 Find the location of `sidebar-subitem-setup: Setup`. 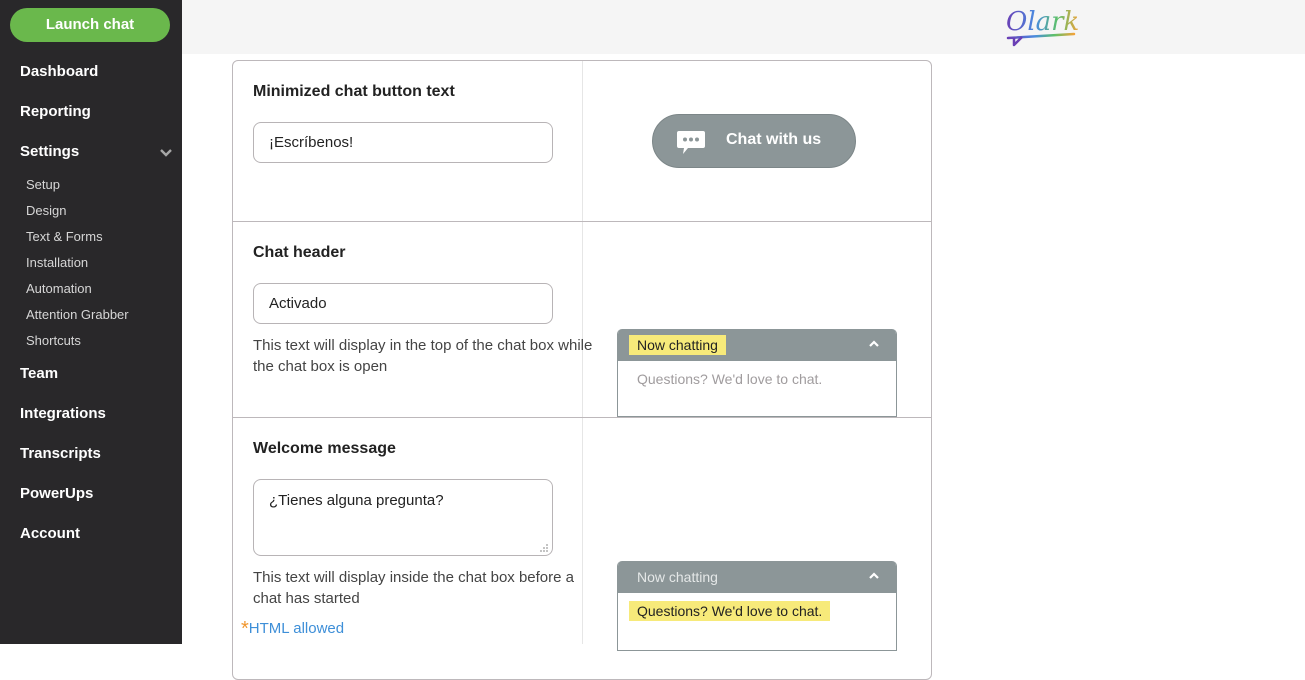

sidebar-subitem-setup: Setup is located at coordinates (43, 184).